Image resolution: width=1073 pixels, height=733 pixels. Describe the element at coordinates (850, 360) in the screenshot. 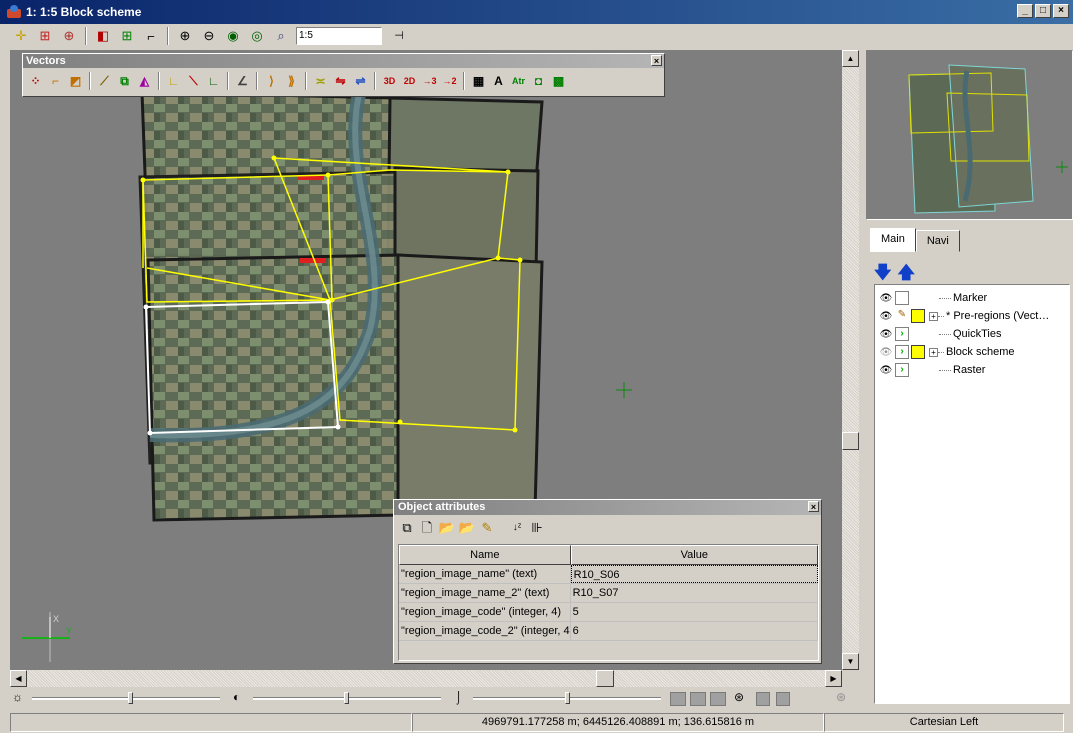

I see `vertical-scrollbar: ▲ ▼` at that location.